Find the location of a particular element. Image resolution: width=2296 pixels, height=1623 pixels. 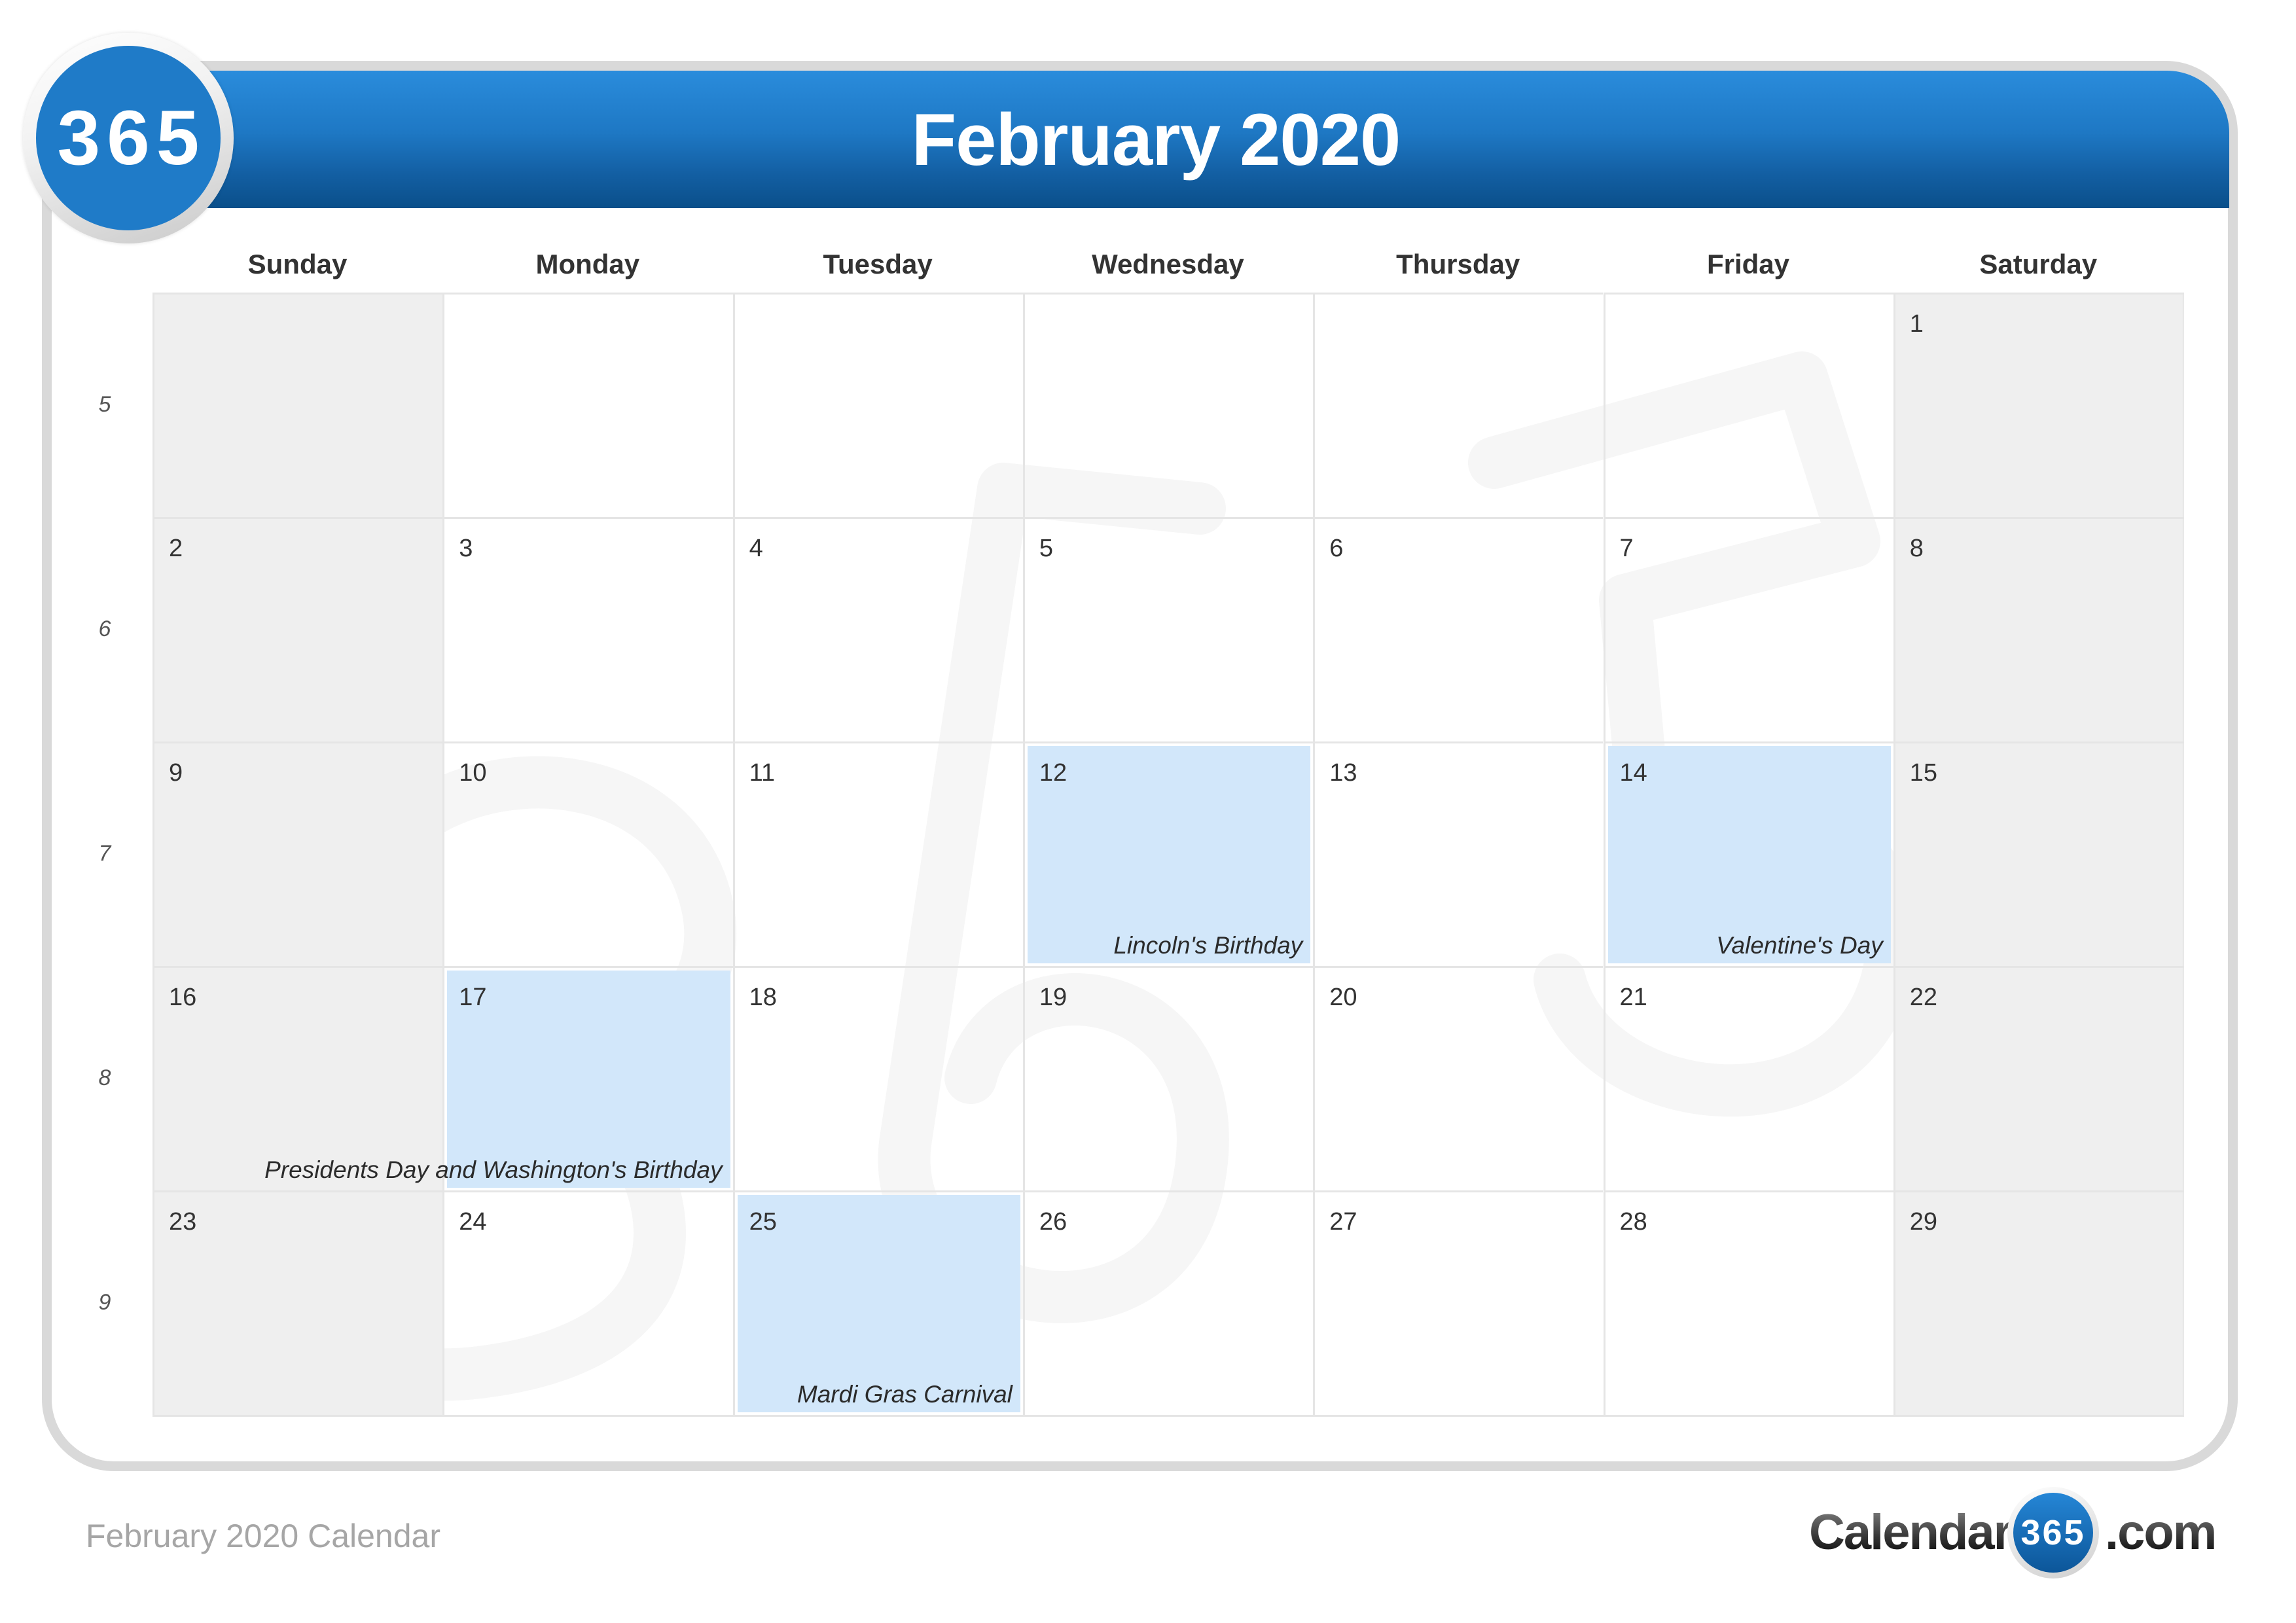

weekday-header-sunday: Sunday is located at coordinates (297, 264).